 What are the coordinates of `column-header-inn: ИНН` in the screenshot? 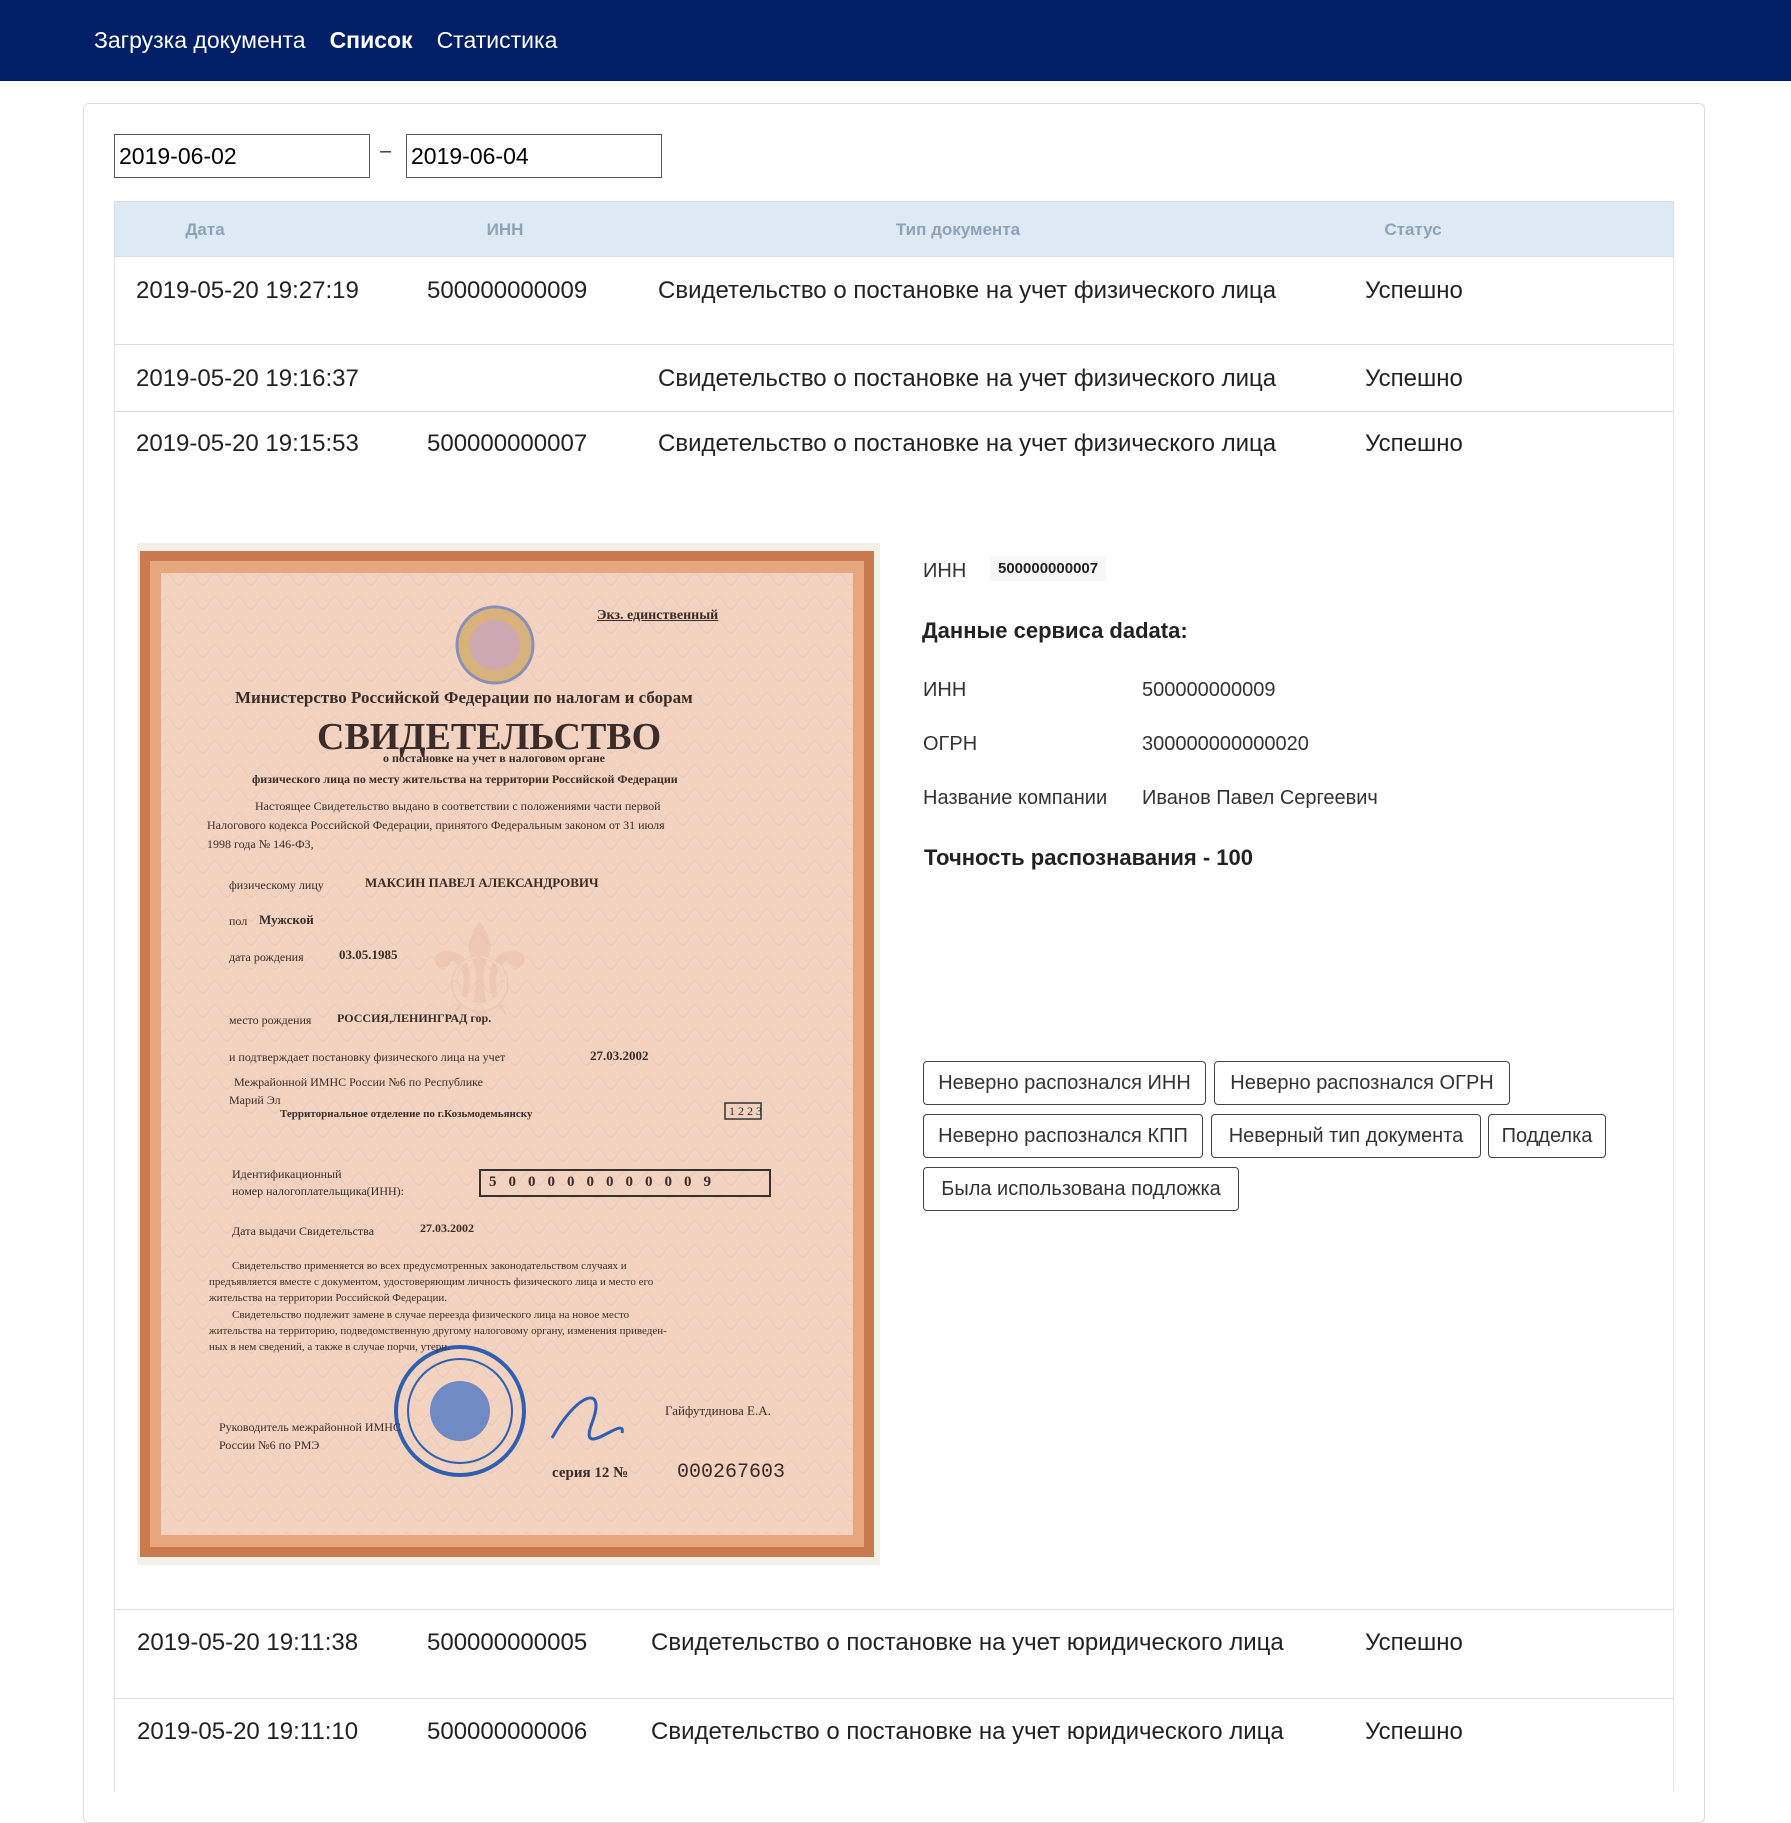 It's located at (505, 230).